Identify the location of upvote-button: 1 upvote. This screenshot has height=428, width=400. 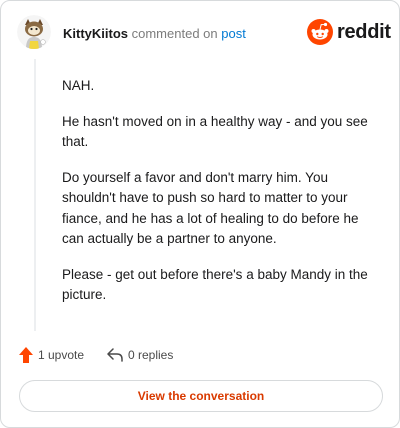
(51, 355).